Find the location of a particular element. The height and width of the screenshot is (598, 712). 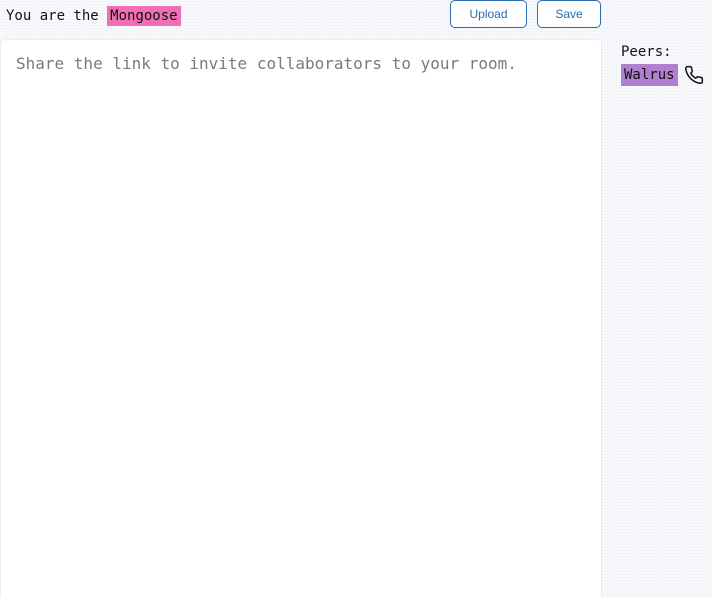

save-button: Save is located at coordinates (569, 14).